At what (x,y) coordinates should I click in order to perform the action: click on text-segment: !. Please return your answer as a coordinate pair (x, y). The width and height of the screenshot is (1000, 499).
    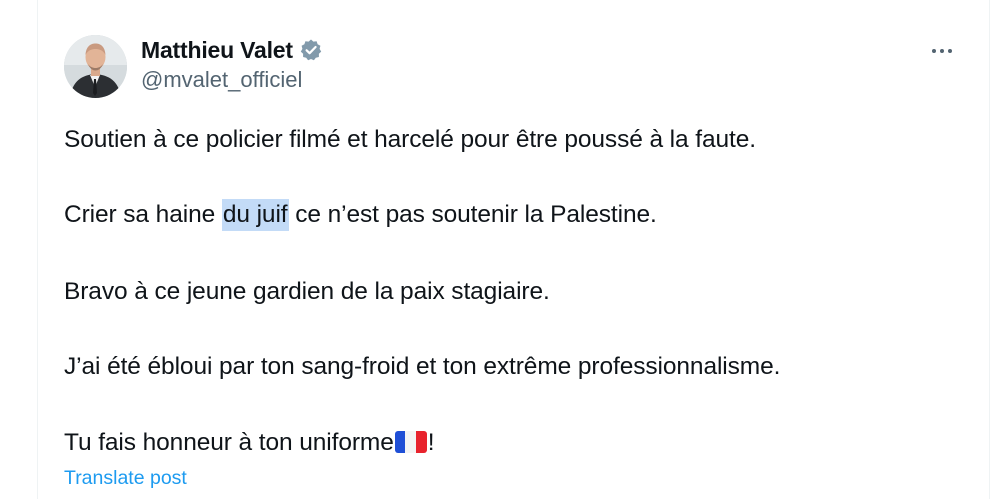
    Looking at the image, I should click on (431, 442).